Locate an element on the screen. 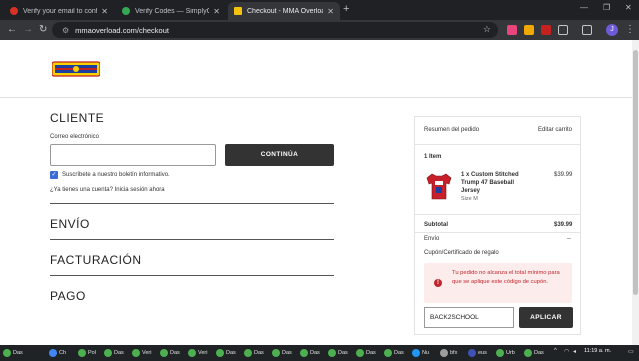  minimize-icon: — is located at coordinates (584, 7).